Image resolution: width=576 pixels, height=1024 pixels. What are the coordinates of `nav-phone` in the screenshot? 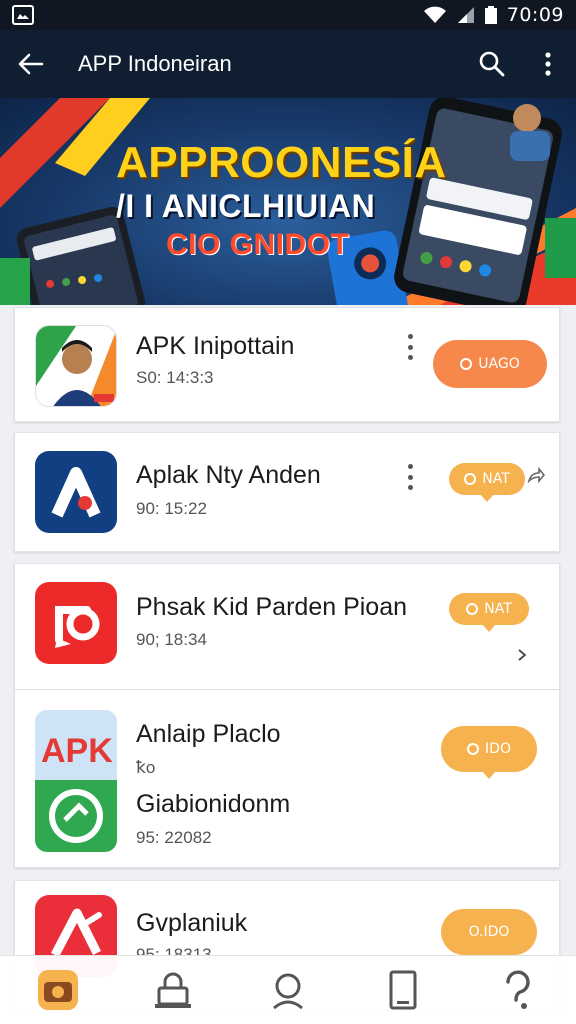 It's located at (403, 990).